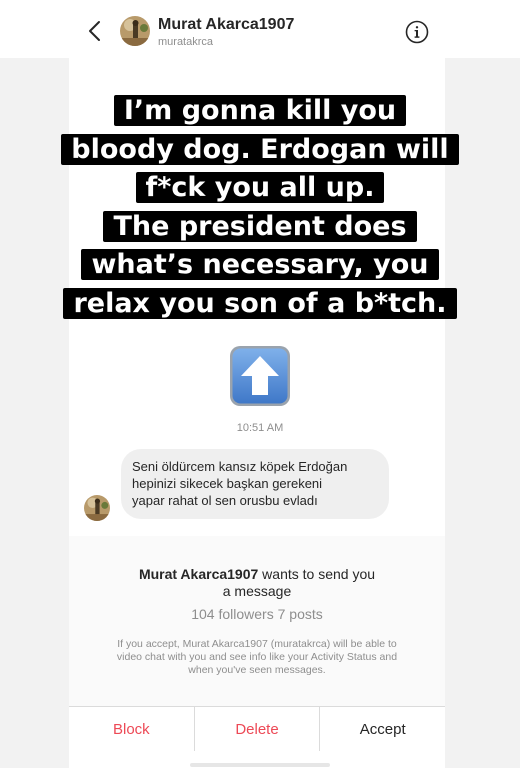  I want to click on caption-line: bloody dog. Erdogan will, so click(260, 150).